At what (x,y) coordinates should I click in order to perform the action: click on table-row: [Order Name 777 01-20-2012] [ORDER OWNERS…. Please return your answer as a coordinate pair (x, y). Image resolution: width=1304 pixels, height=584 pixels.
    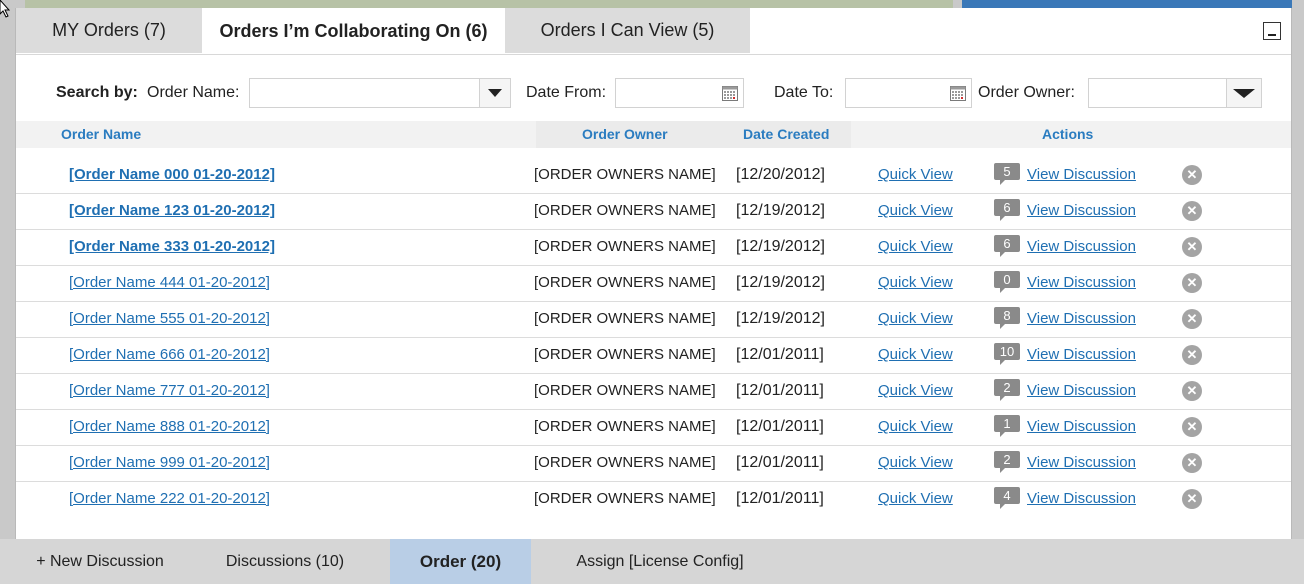
    Looking at the image, I should click on (653, 392).